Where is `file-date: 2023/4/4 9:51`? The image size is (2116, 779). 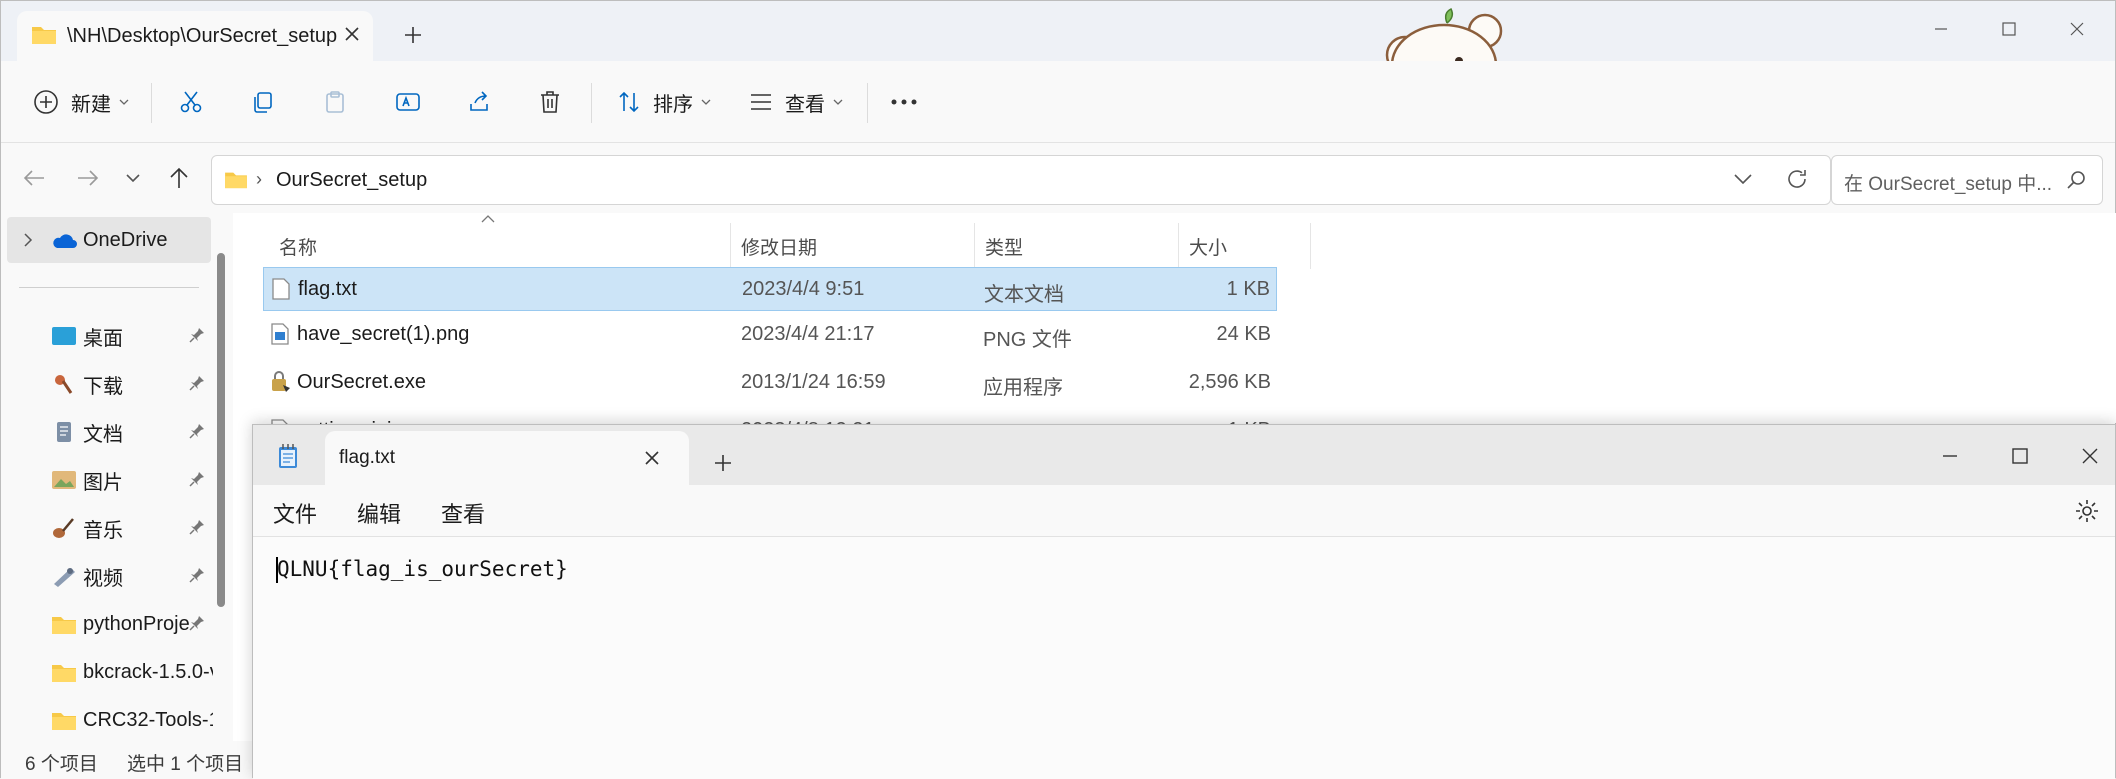 file-date: 2023/4/4 9:51 is located at coordinates (803, 289).